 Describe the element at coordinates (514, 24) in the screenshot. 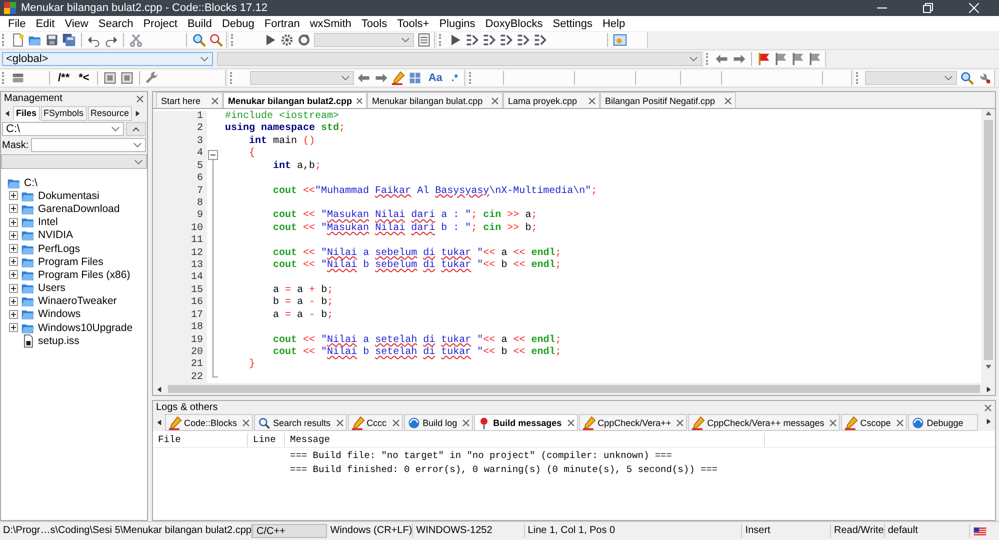

I see `menu-item: DoxyBlocks` at that location.